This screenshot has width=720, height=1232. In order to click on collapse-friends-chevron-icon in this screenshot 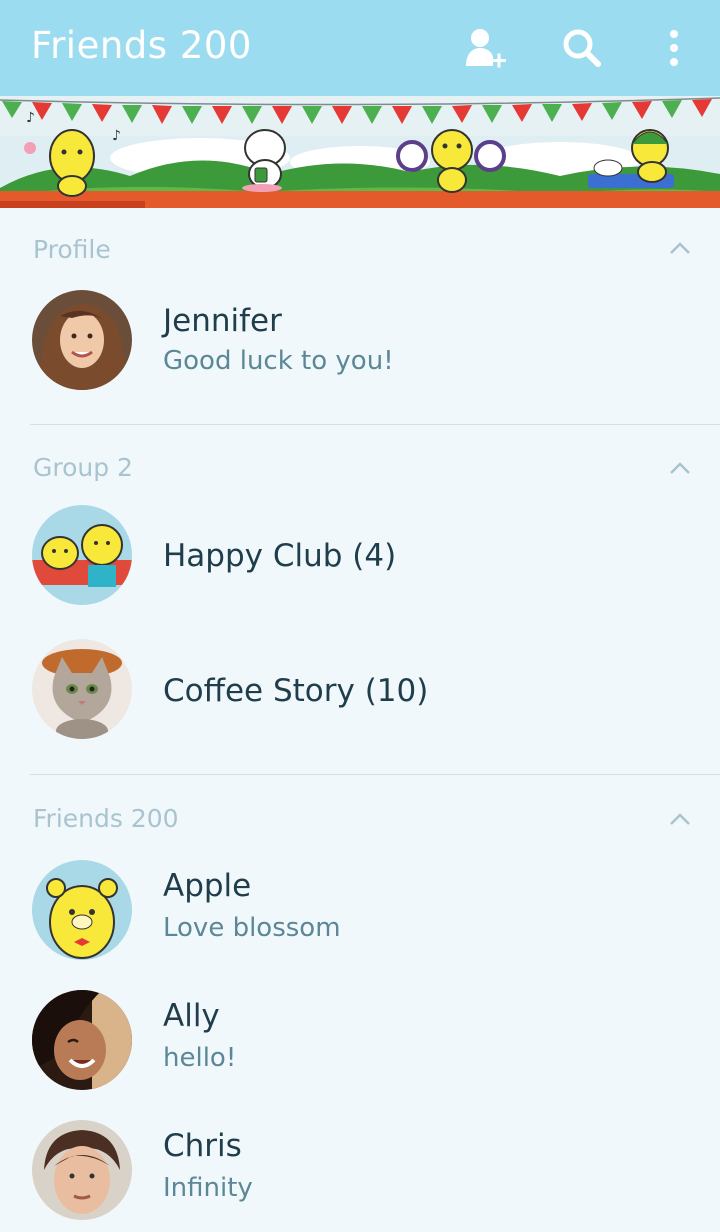, I will do `click(680, 819)`.